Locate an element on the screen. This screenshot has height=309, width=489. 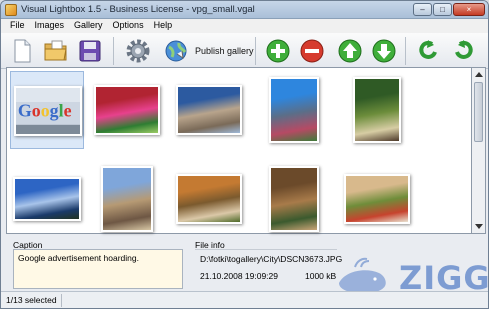
window-controls: – □ × is located at coordinates (449, 9).